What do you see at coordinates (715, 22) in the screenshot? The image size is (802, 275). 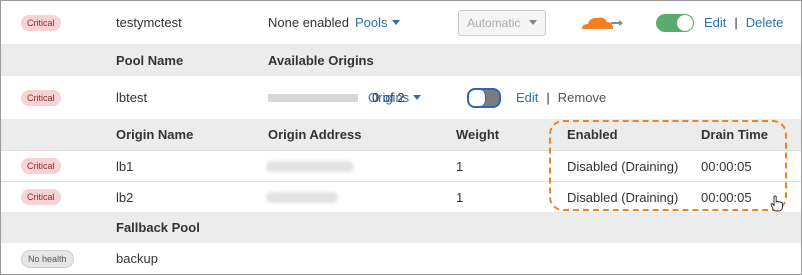 I see `edit-load-balancer-link: Edit` at bounding box center [715, 22].